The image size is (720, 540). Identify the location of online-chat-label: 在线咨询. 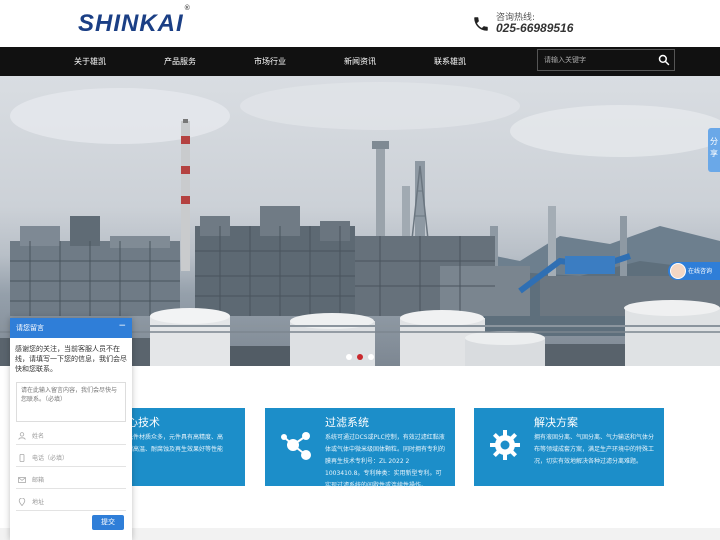
(700, 271).